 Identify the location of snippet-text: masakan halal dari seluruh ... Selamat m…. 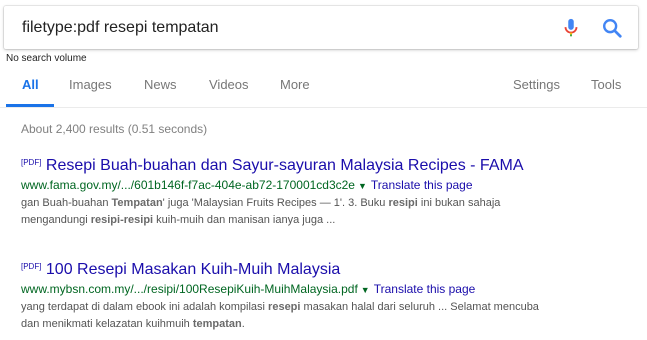
(419, 307).